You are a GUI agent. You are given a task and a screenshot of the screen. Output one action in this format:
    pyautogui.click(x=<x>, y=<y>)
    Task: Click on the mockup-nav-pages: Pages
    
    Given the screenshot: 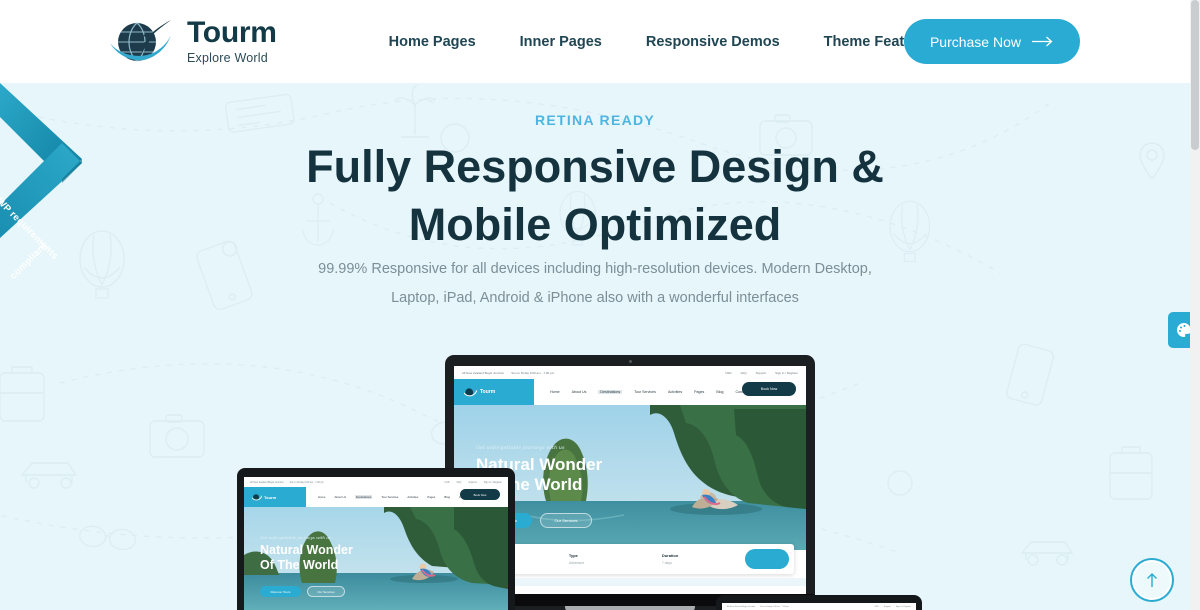 What is the action you would take?
    pyautogui.click(x=699, y=392)
    